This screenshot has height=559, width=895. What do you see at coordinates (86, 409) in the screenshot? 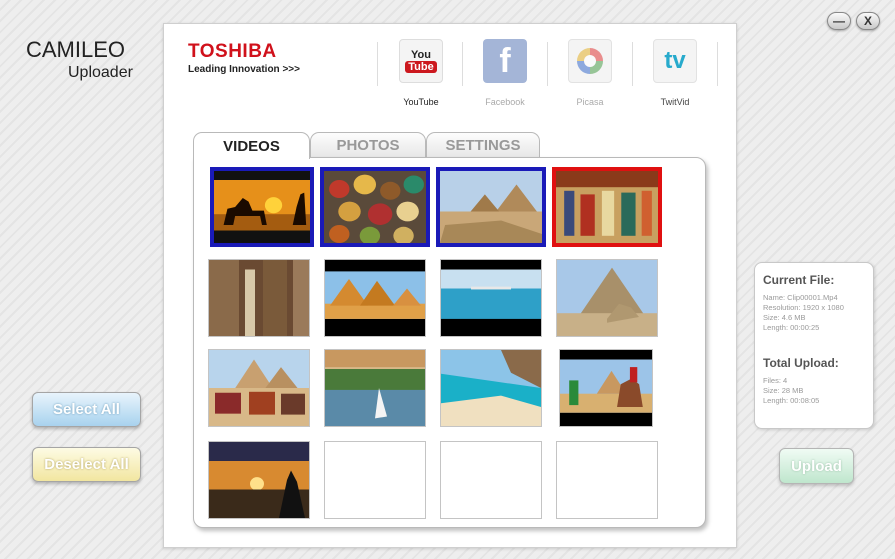
I see `select-all-button: Select All` at bounding box center [86, 409].